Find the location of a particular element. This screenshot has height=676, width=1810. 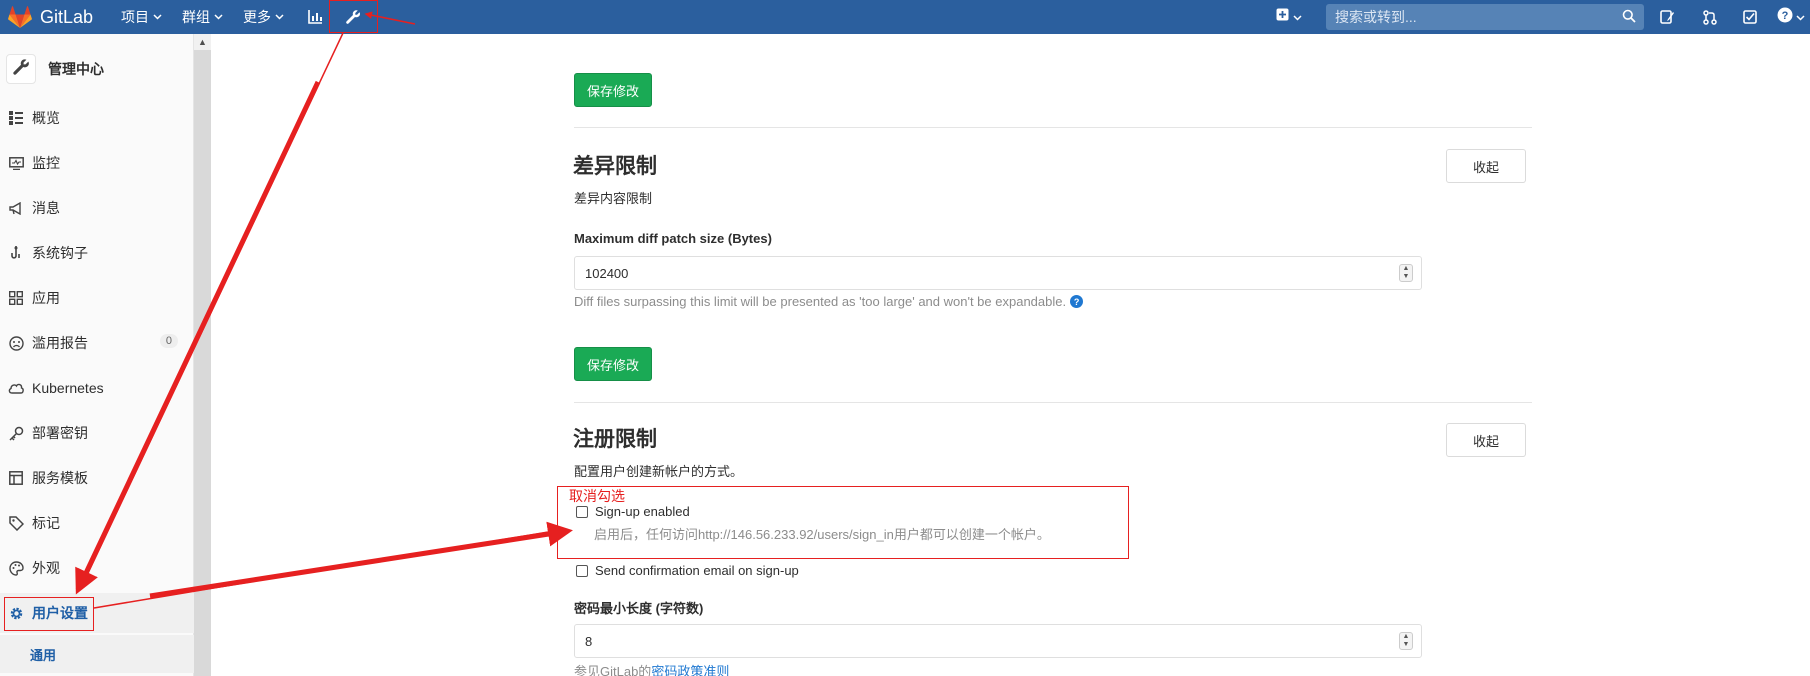

sidebar-item-label: 服务模板 is located at coordinates (60, 478).